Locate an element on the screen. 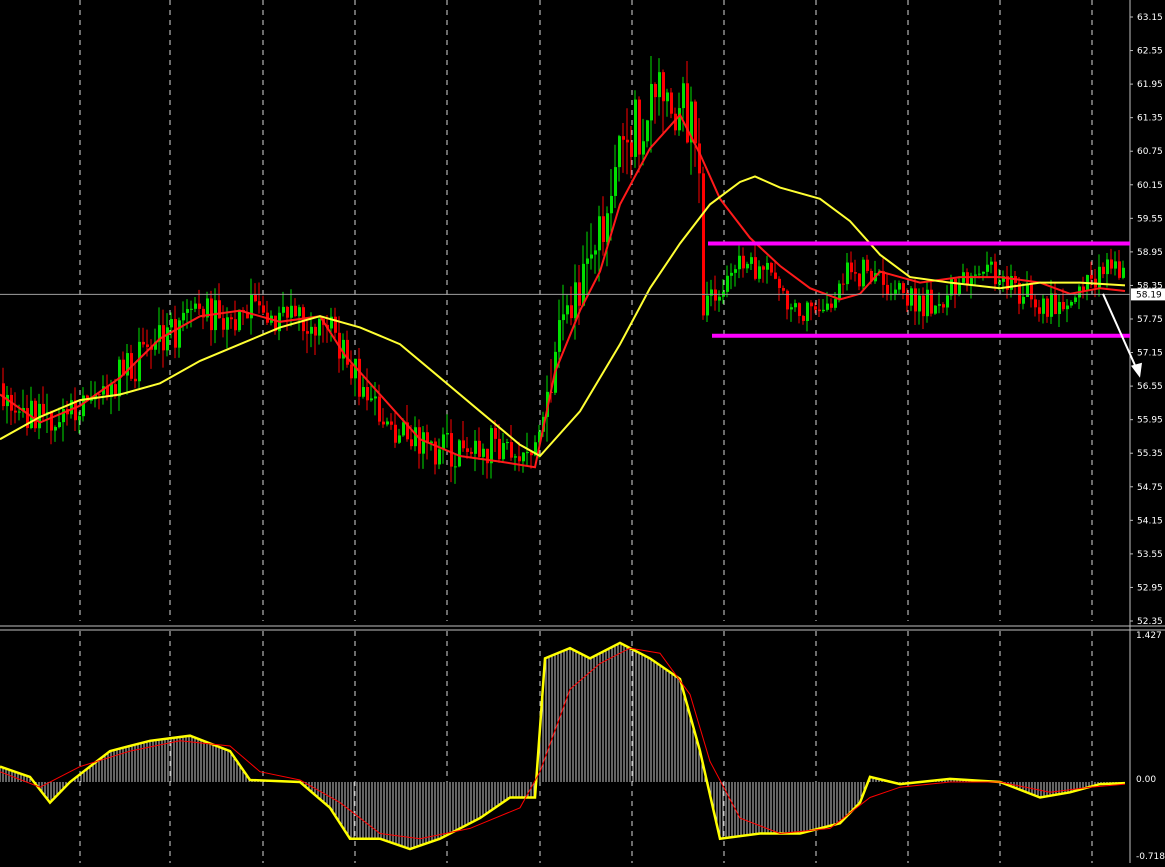  price-tick-label: 57.15 is located at coordinates (1150, 354).